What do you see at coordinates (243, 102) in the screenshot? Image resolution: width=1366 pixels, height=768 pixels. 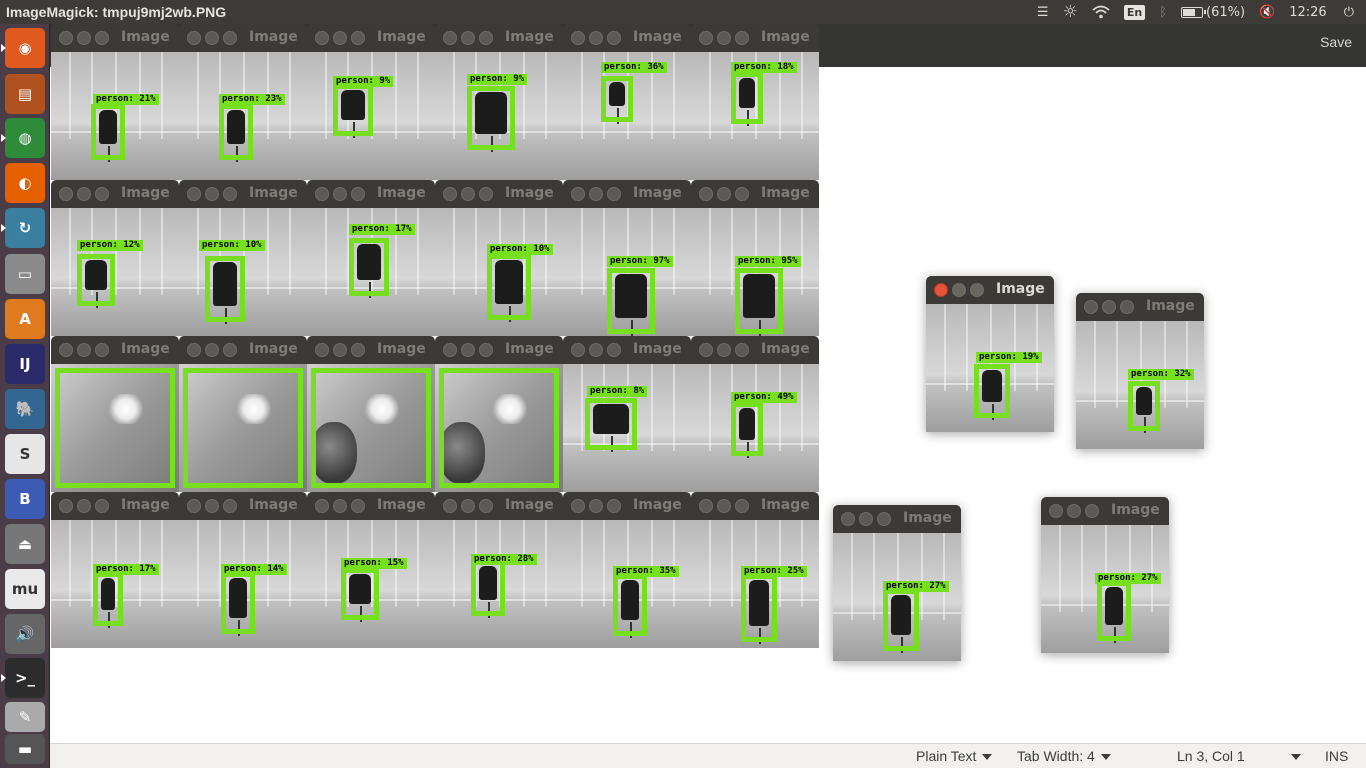 I see `image-window: Image person: 23%` at bounding box center [243, 102].